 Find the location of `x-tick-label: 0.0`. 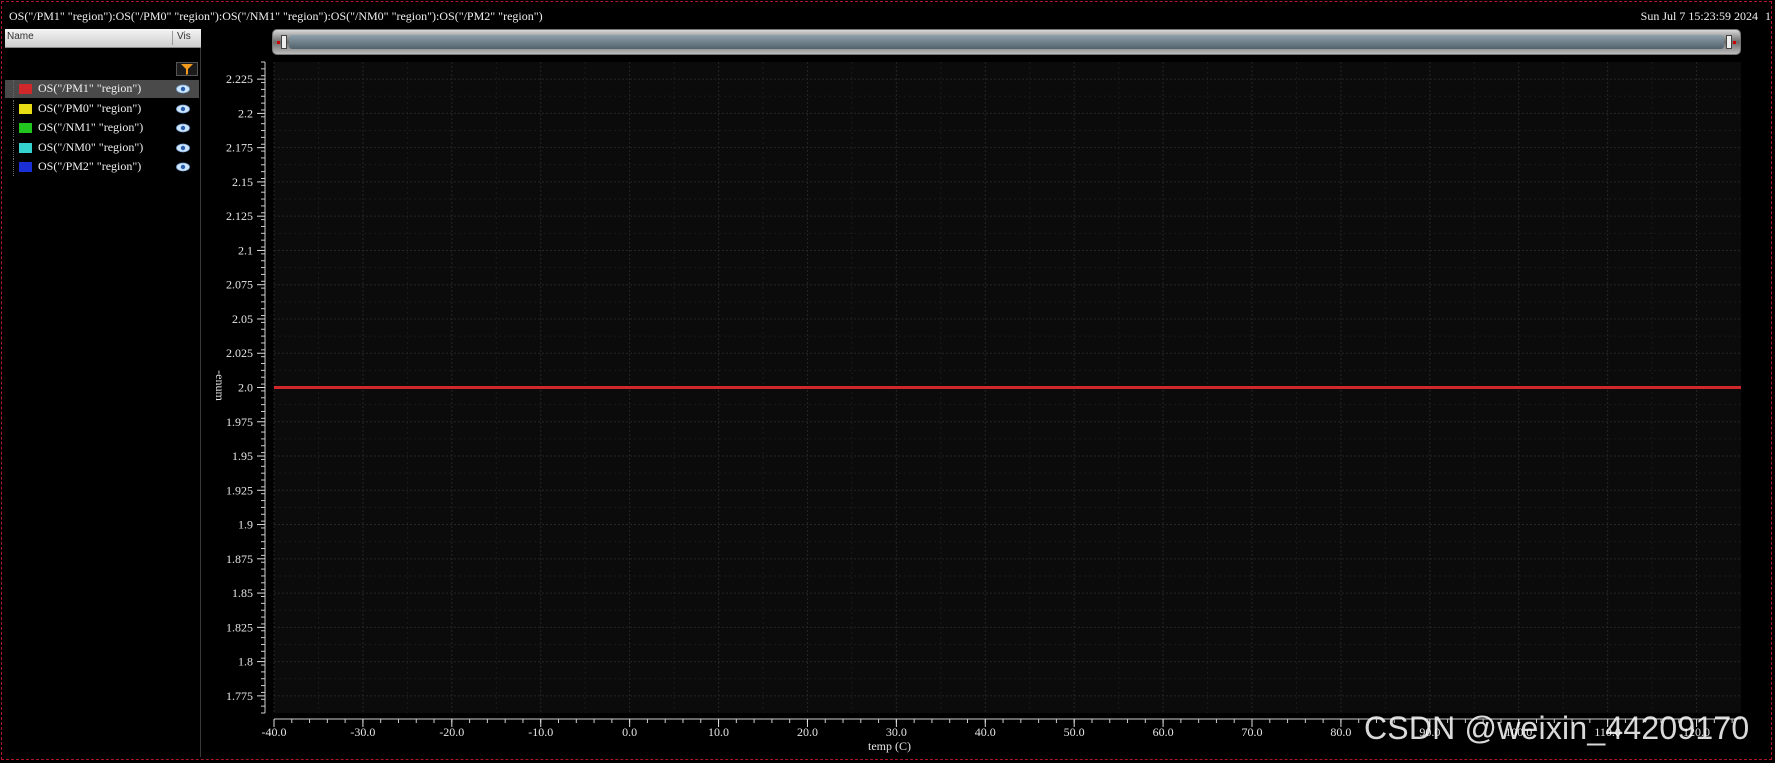

x-tick-label: 0.0 is located at coordinates (629, 732).